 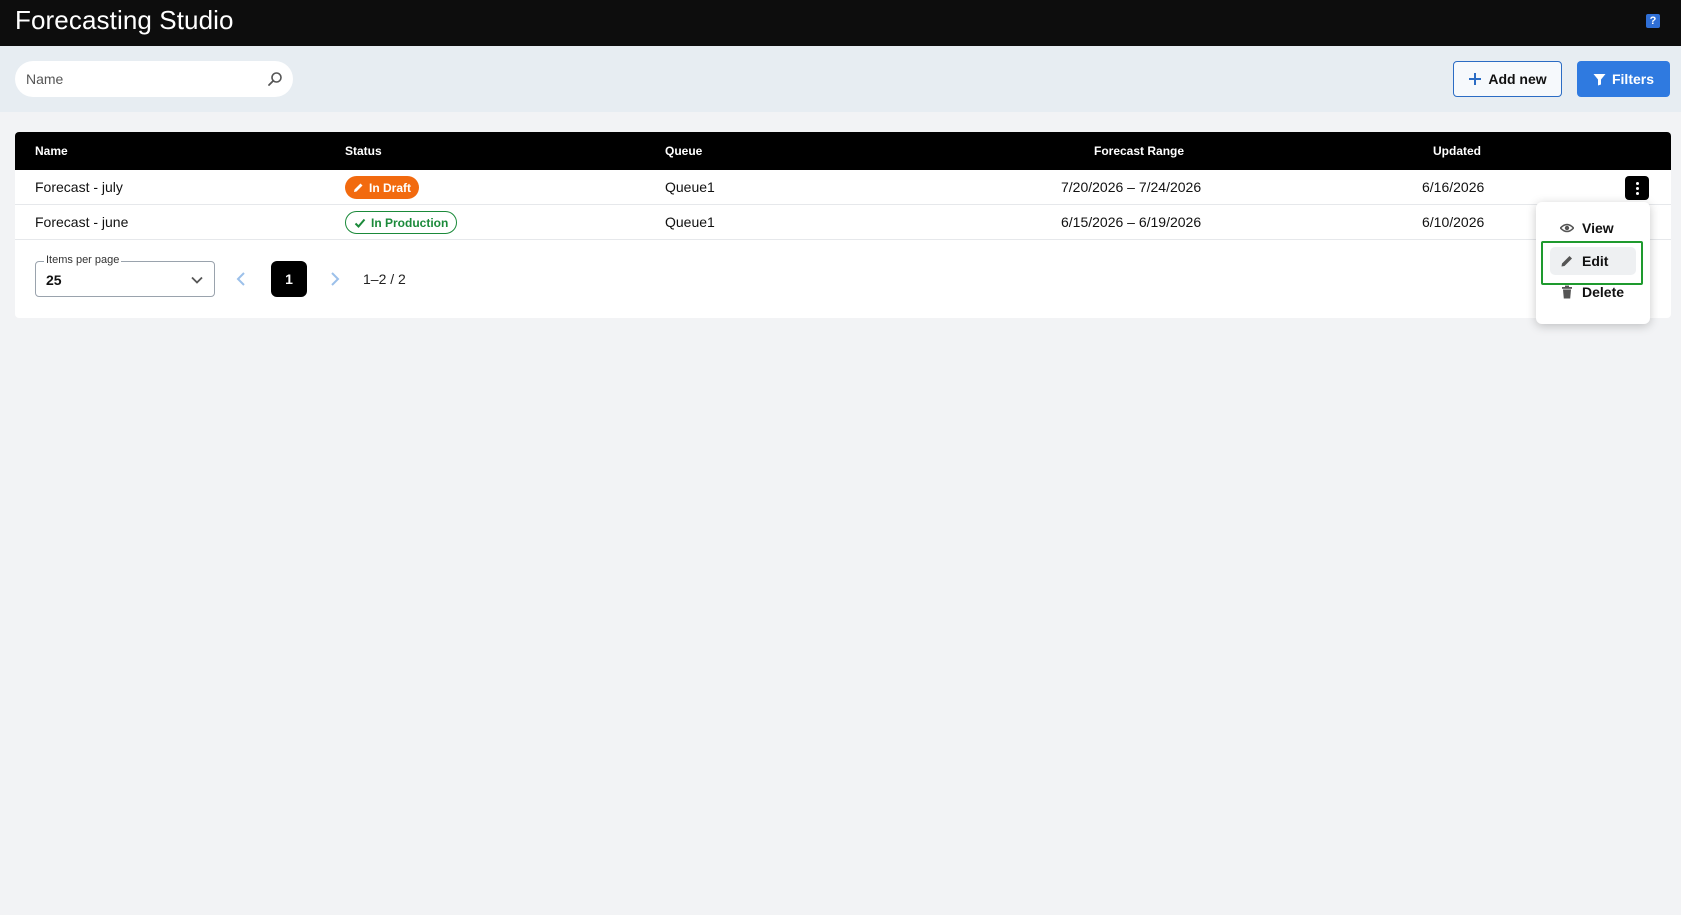 I want to click on menu-item-delete: Delete, so click(x=1593, y=292).